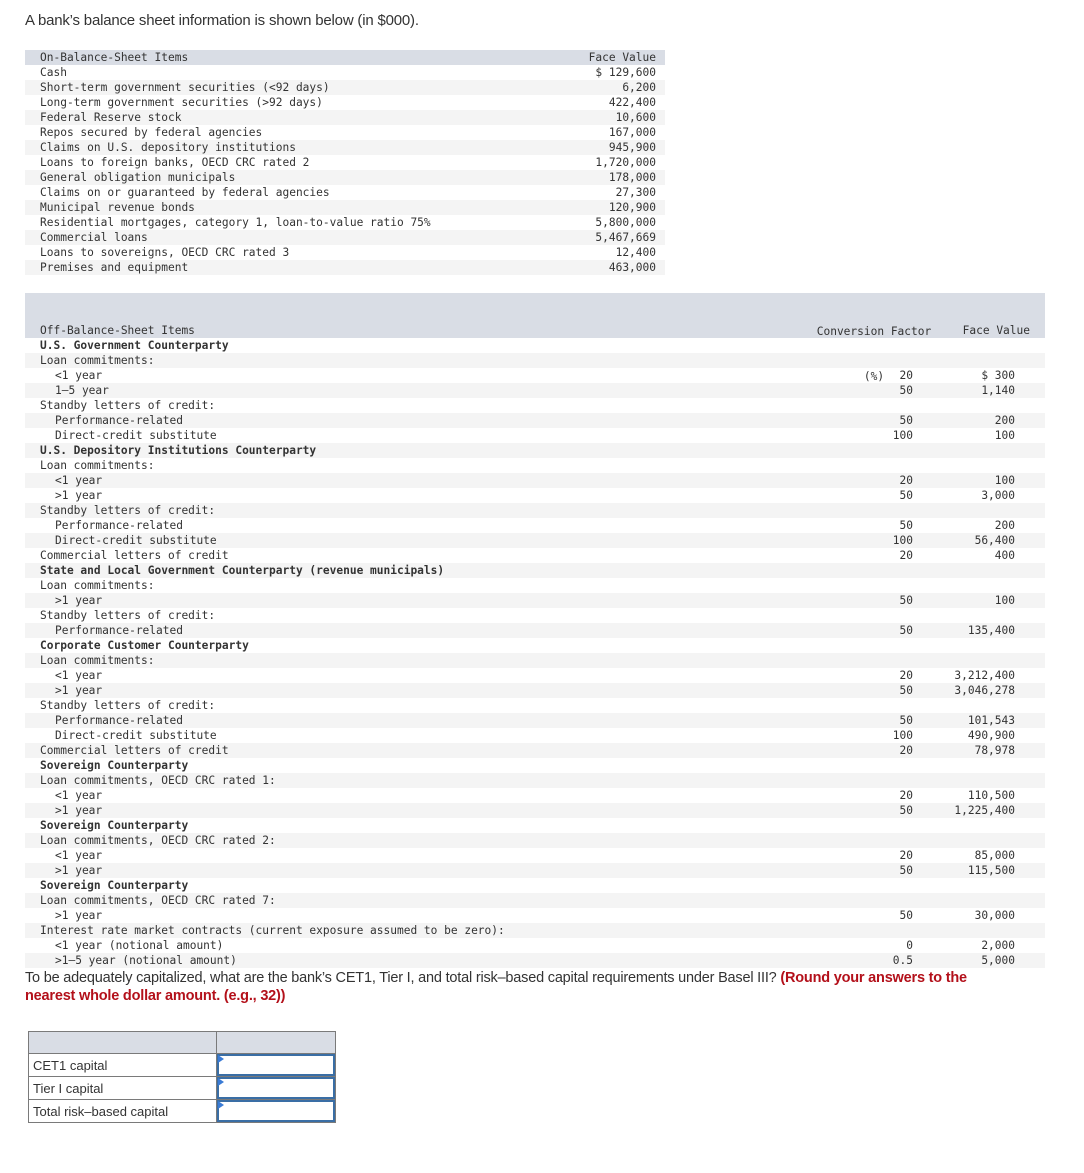 The width and height of the screenshot is (1084, 1173). I want to click on answer-label: Total risk–based capital, so click(122, 1111).